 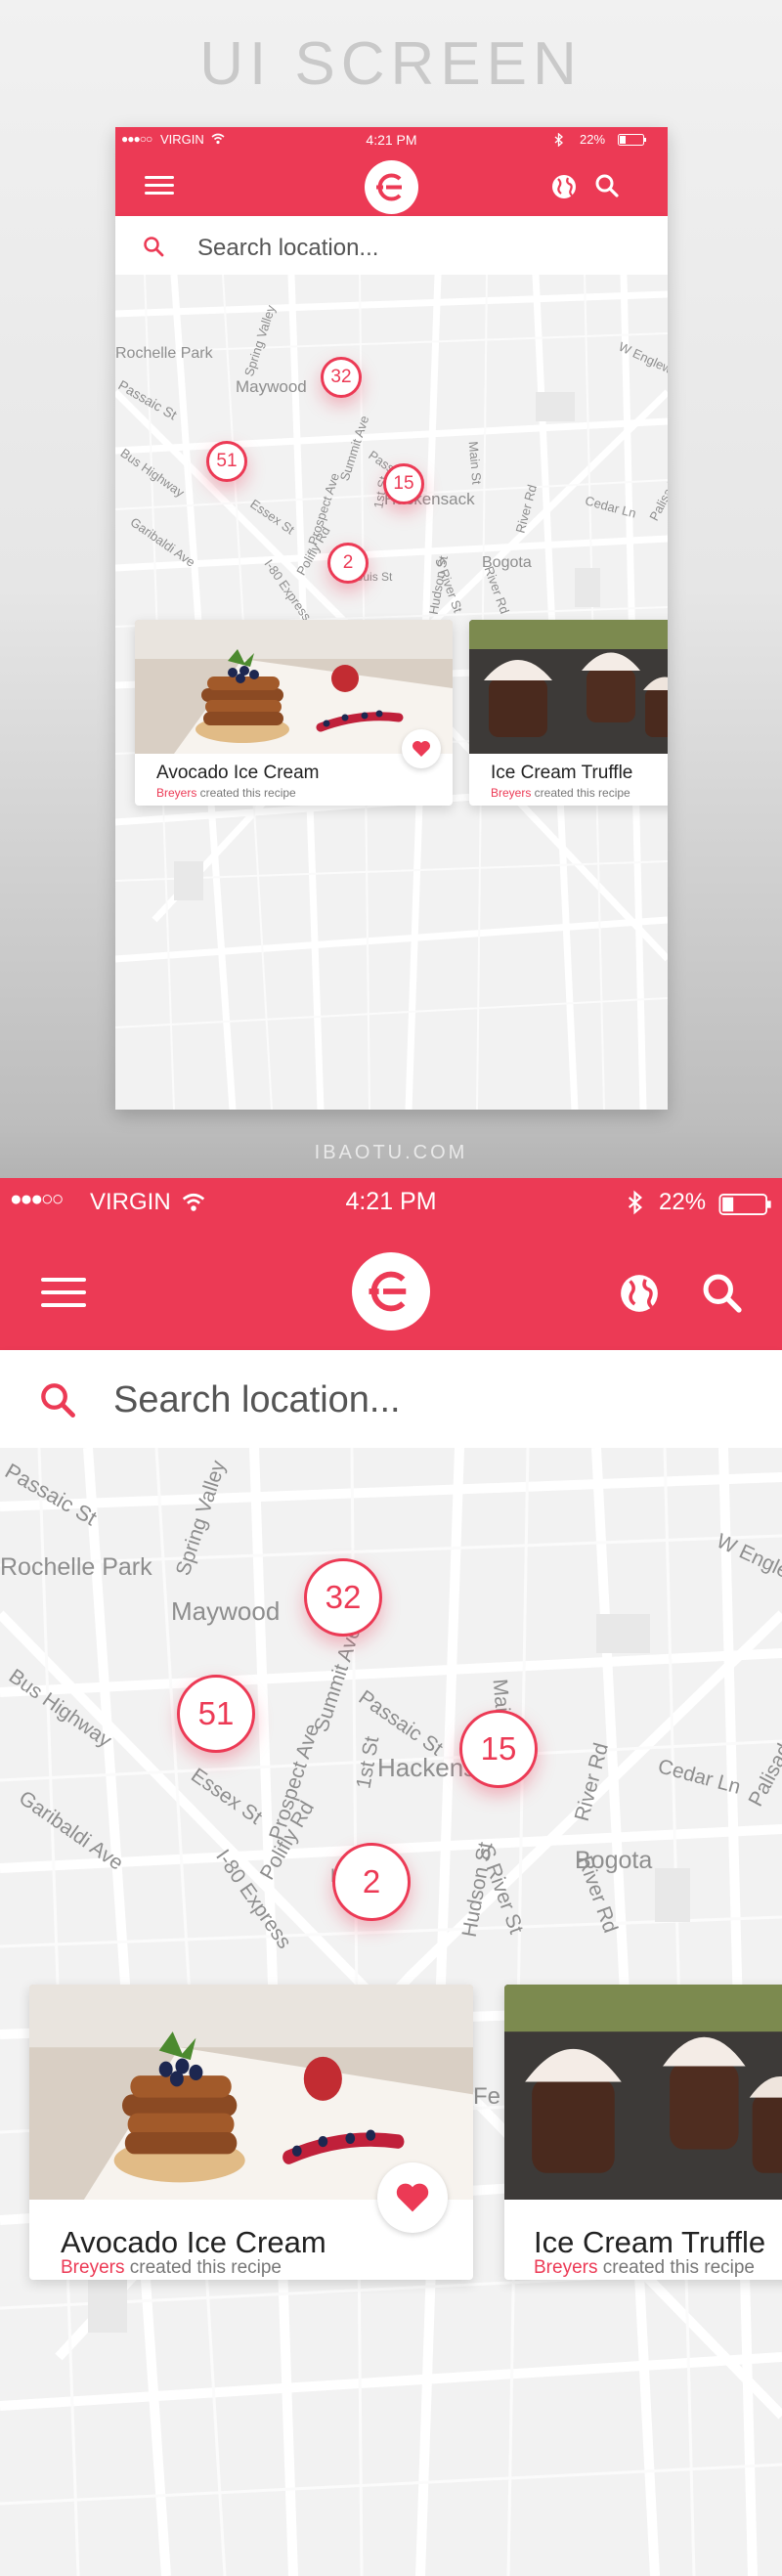 I want to click on map-street-label: Fe, so click(x=487, y=2096).